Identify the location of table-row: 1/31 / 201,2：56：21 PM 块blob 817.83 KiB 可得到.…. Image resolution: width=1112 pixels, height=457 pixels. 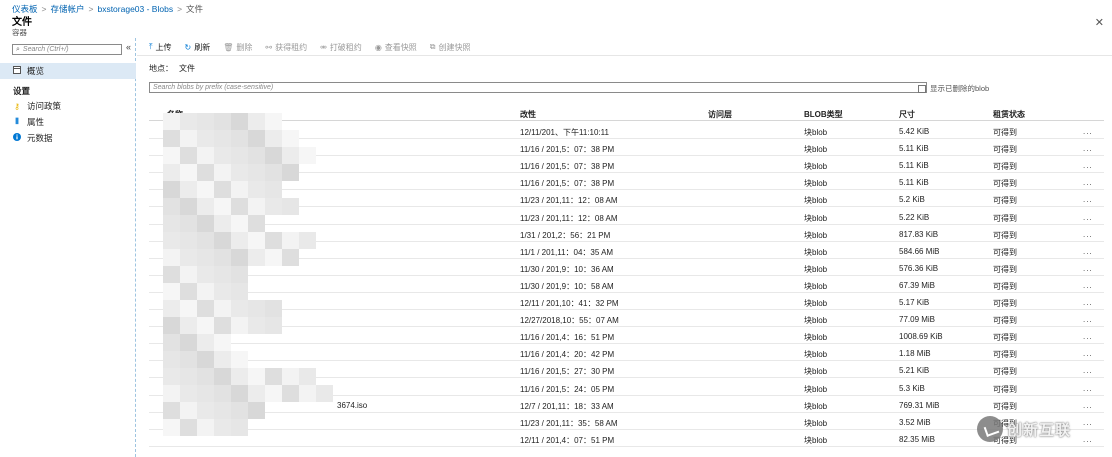
(626, 233).